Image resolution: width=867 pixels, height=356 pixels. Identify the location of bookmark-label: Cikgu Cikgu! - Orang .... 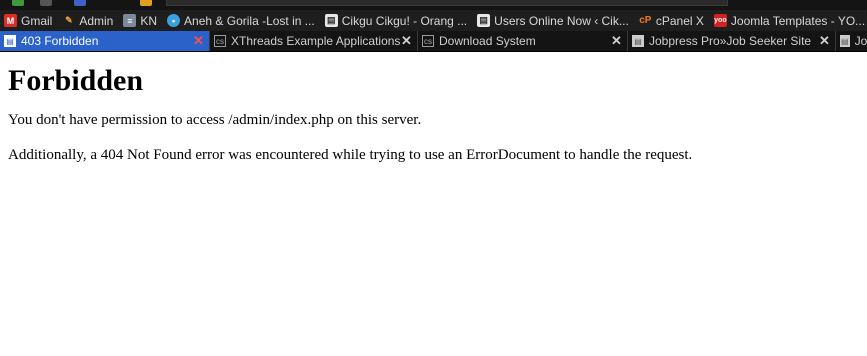
(404, 20).